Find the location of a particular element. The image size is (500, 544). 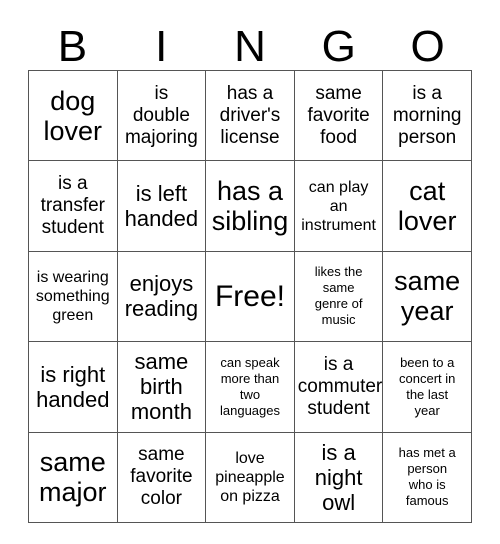

bingo-cell-text: is right handed is located at coordinates (73, 386).